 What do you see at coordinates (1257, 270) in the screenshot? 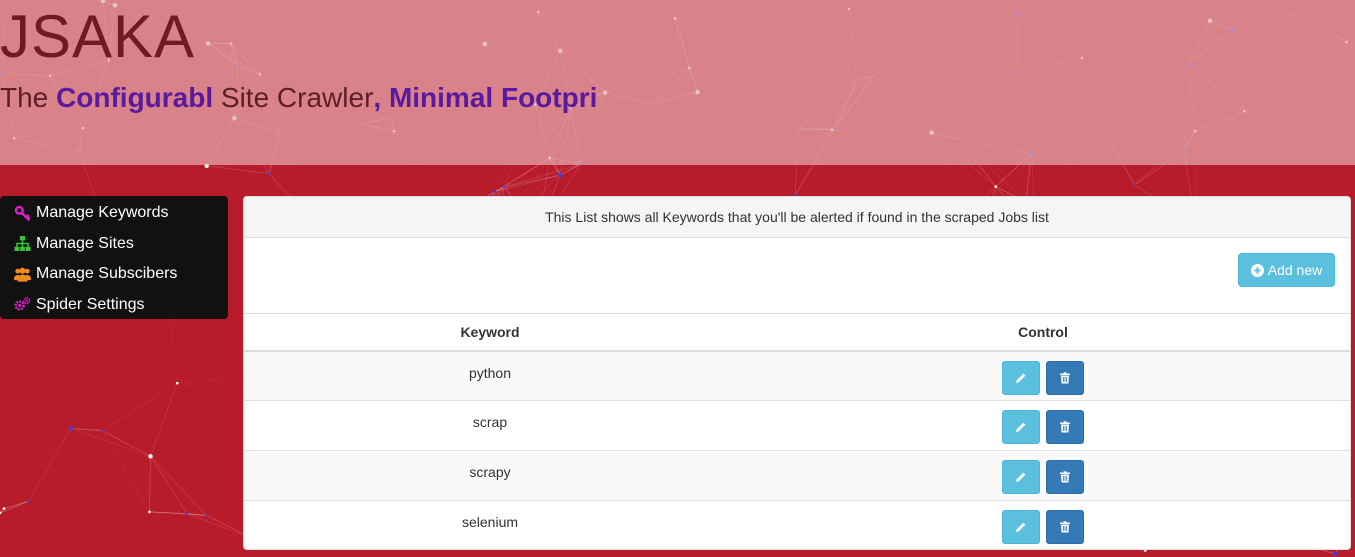
I see `plus-circle-icon` at bounding box center [1257, 270].